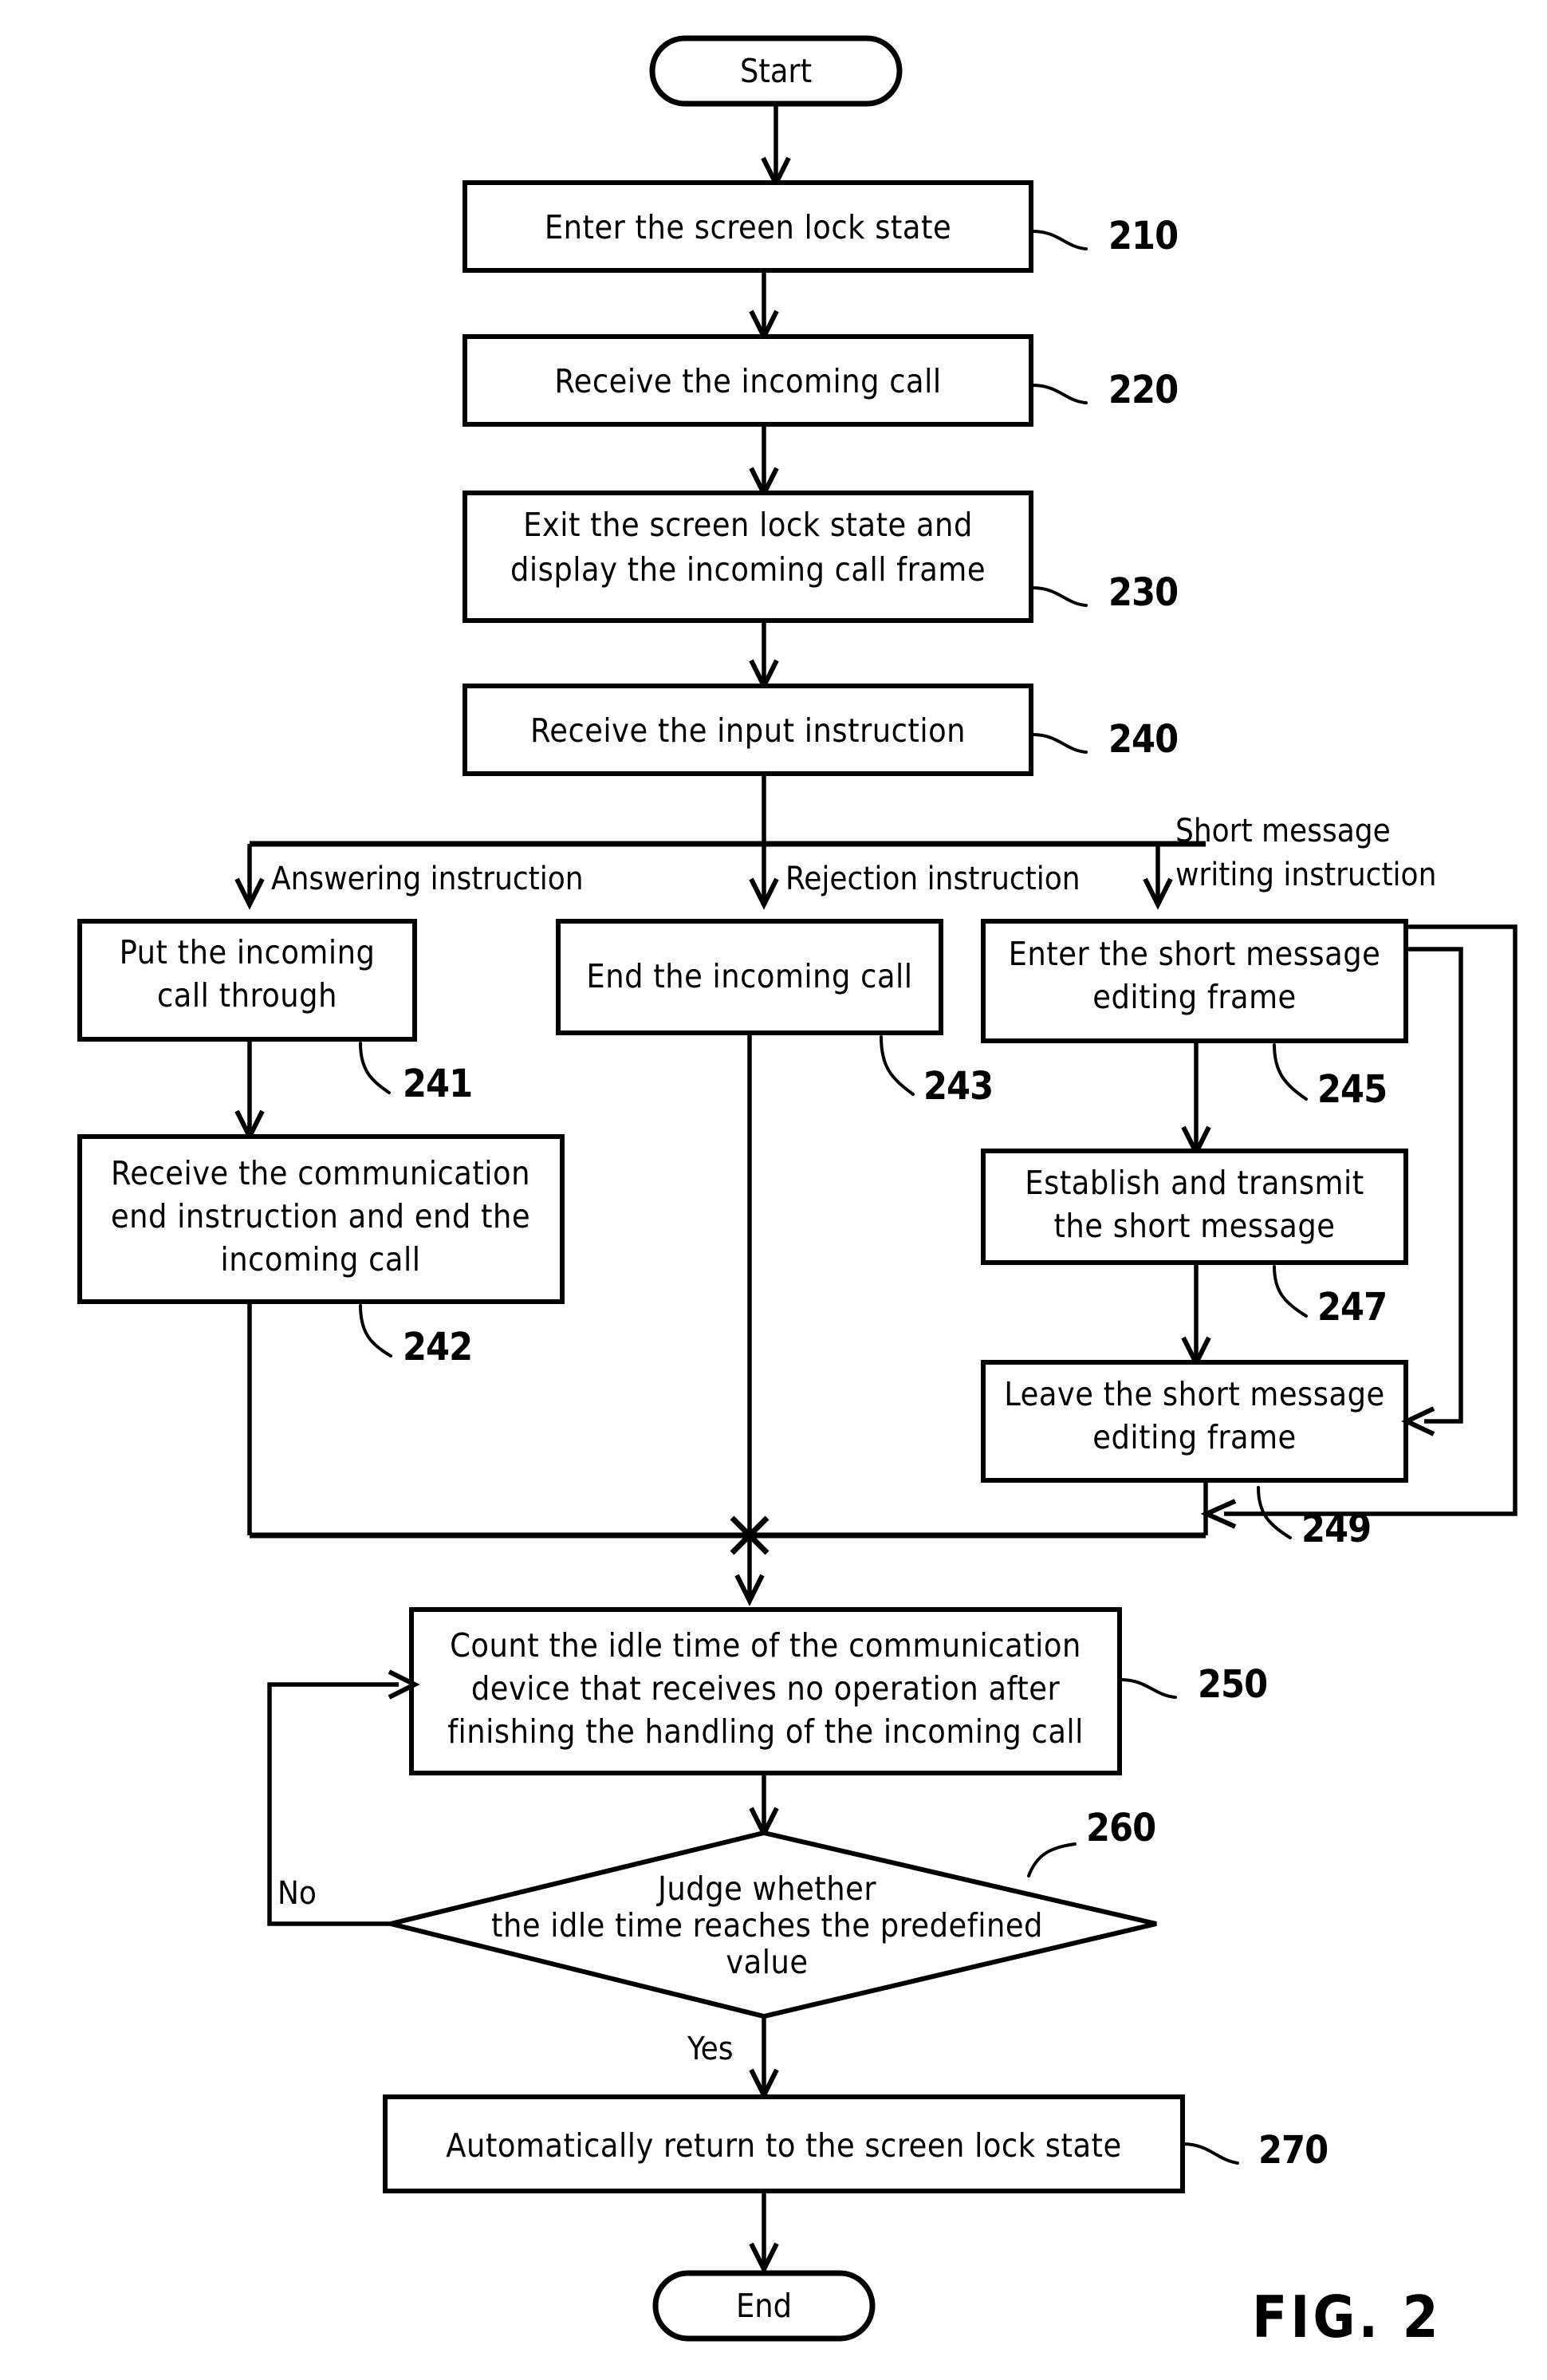  I want to click on node-247-line-1: the short message, so click(1194, 1226).